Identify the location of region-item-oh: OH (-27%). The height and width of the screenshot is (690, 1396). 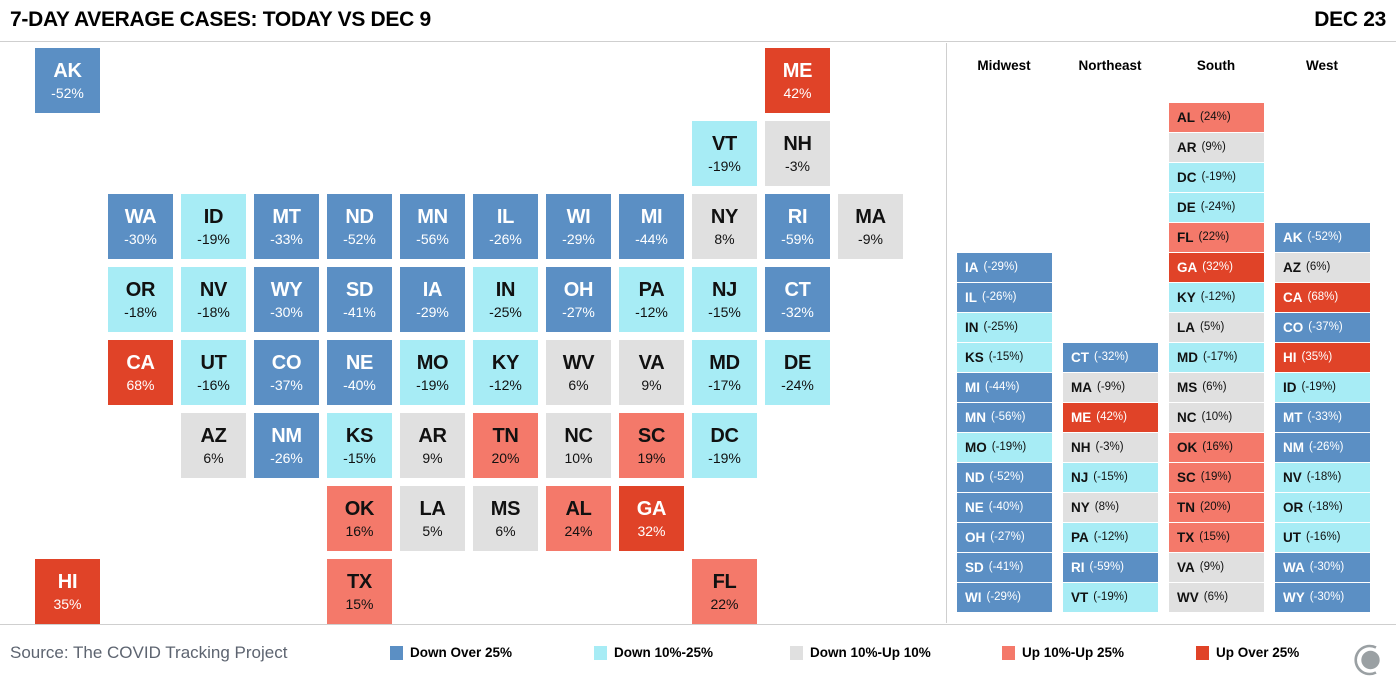
(1004, 538).